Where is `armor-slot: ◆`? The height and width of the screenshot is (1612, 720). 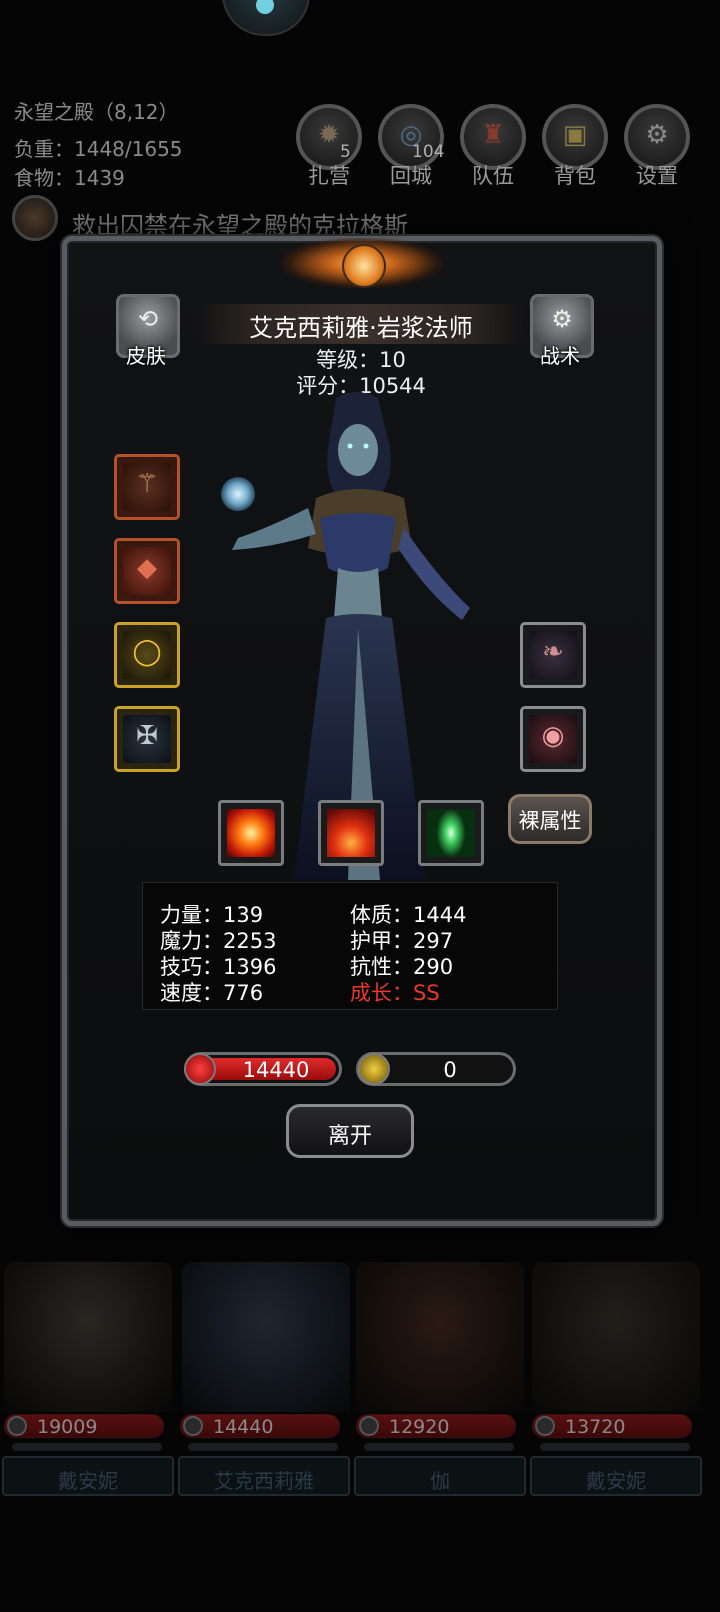
armor-slot: ◆ is located at coordinates (147, 571).